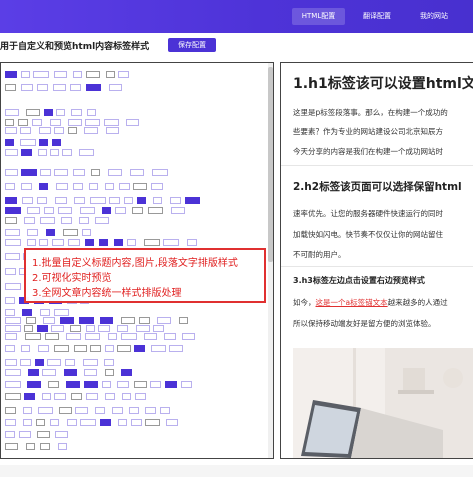 The image size is (473, 477). Describe the element at coordinates (270, 260) in the screenshot. I see `editor-scrollbar` at that location.